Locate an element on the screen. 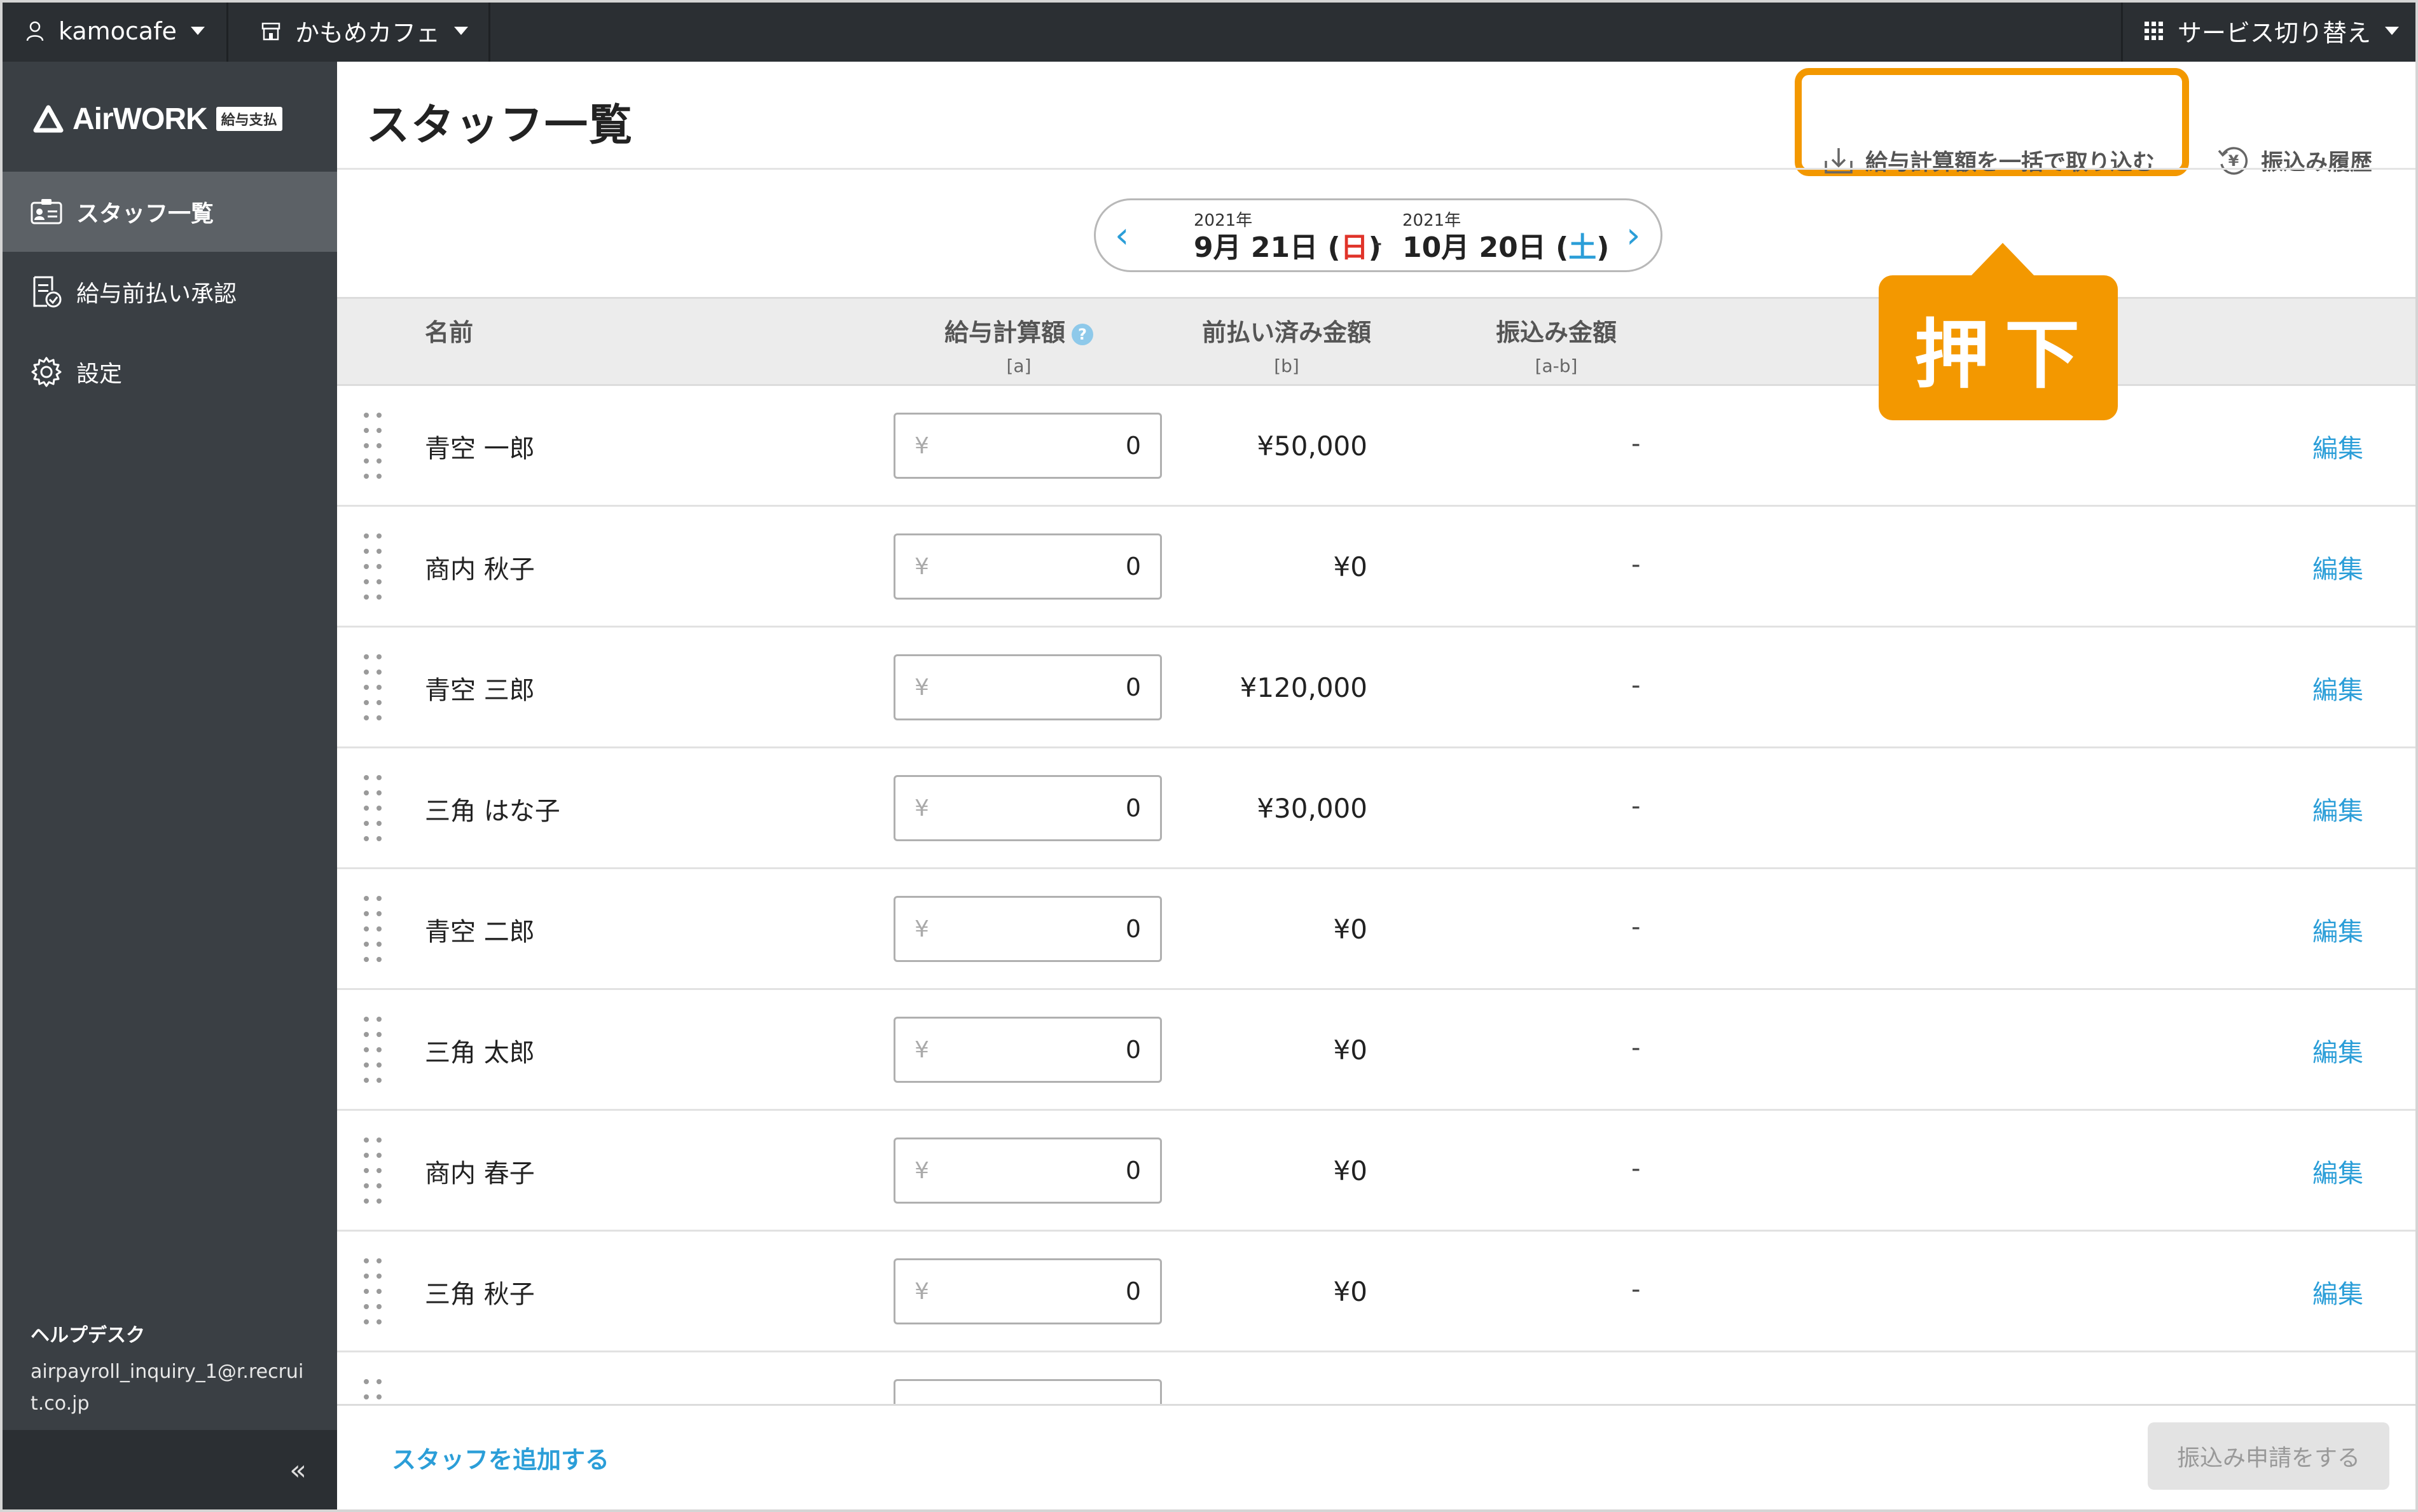 Image resolution: width=2418 pixels, height=1512 pixels. table-row: 商内 秋子 ¥0 ¥0 - 編集 is located at coordinates (1377, 567).